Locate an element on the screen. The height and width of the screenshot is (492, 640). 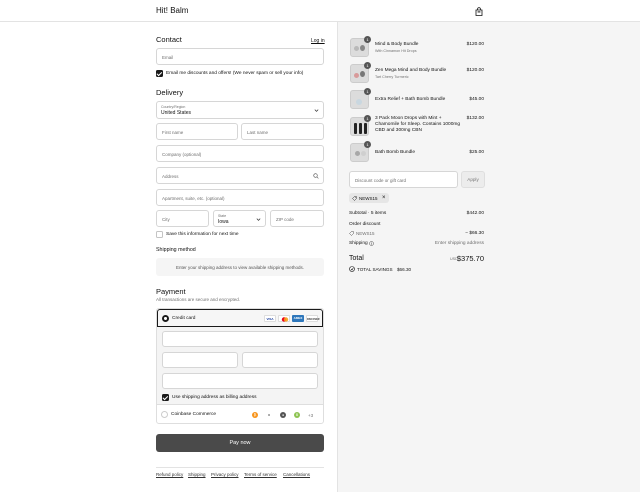
discount-code-field: Discount code or gift card is located at coordinates (403, 179).